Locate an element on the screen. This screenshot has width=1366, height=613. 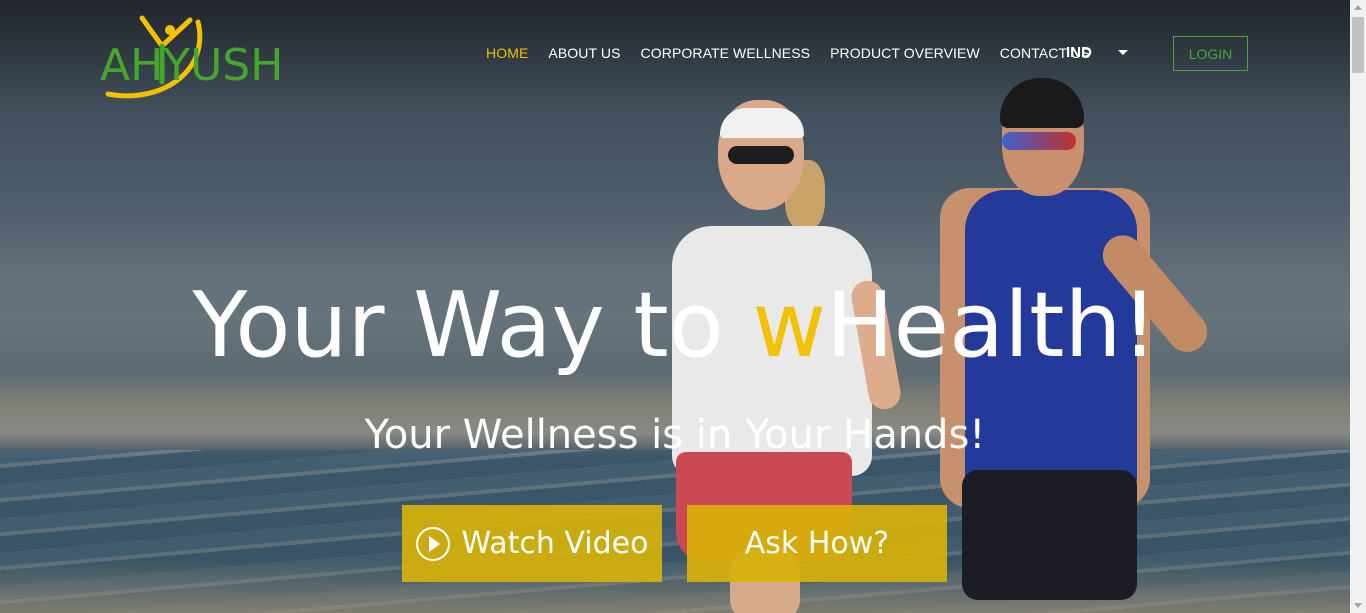
headline-highlight: w is located at coordinates (789, 325).